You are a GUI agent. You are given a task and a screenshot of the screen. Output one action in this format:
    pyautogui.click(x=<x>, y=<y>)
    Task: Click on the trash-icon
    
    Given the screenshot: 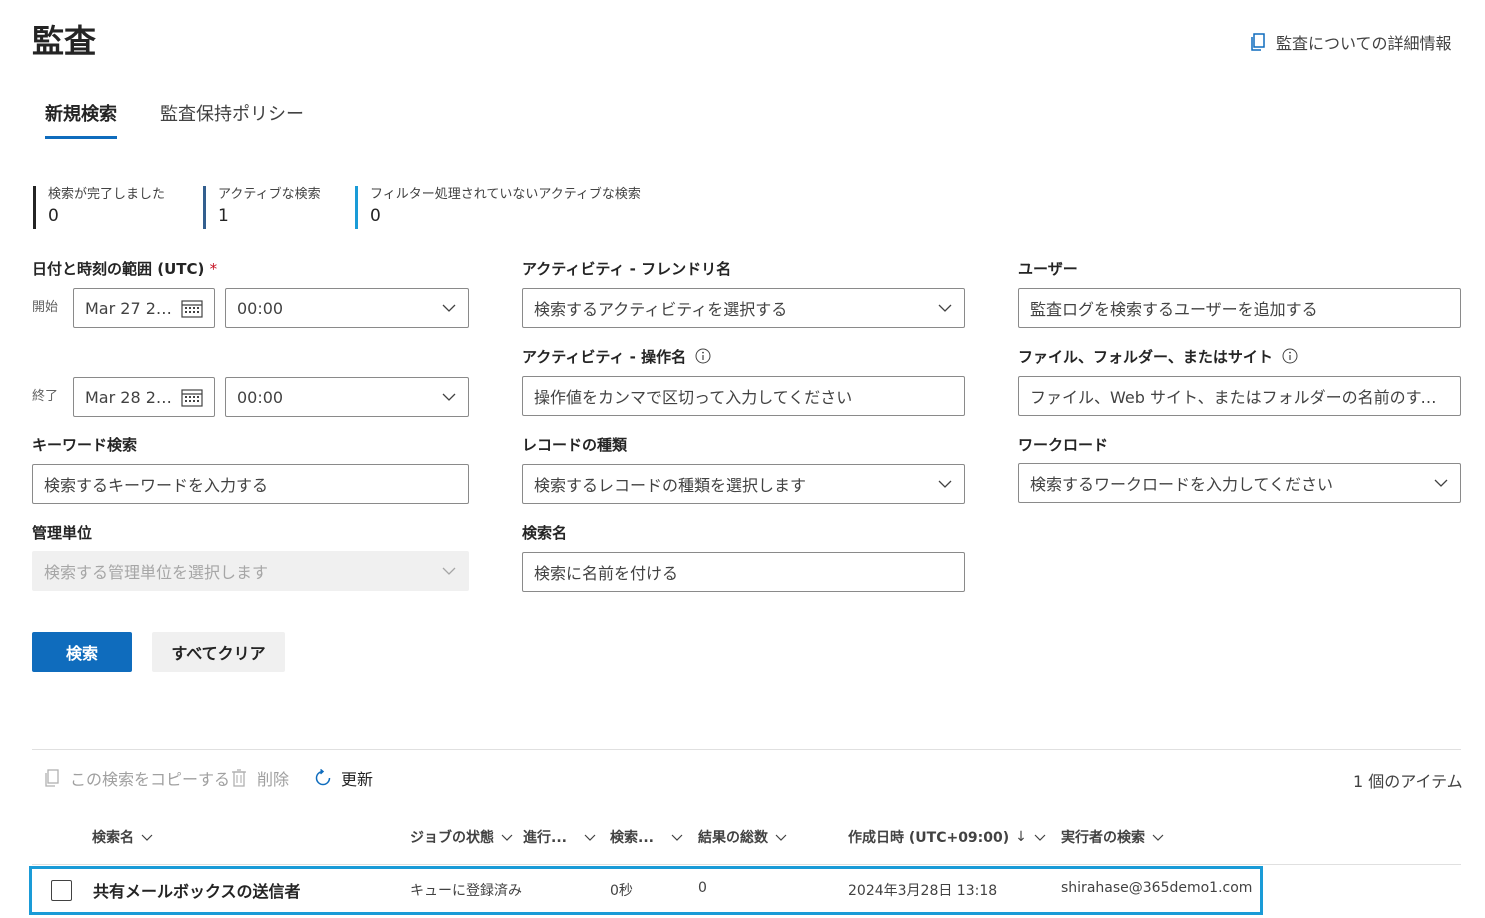 What is the action you would take?
    pyautogui.click(x=239, y=778)
    